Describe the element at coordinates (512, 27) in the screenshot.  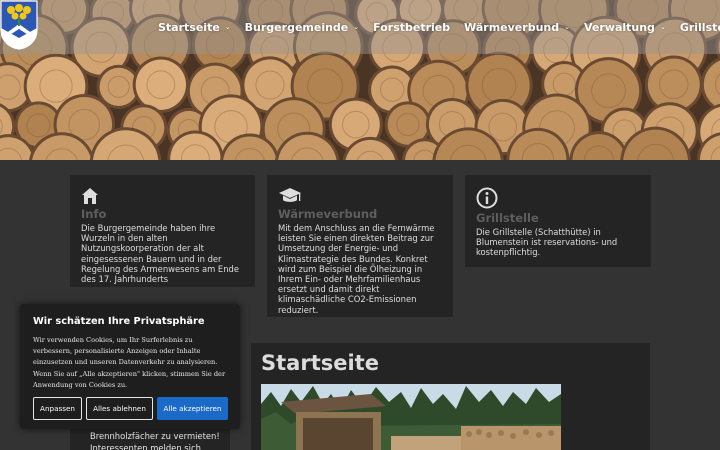
I see `nav-item-label: Wärmeverbund` at that location.